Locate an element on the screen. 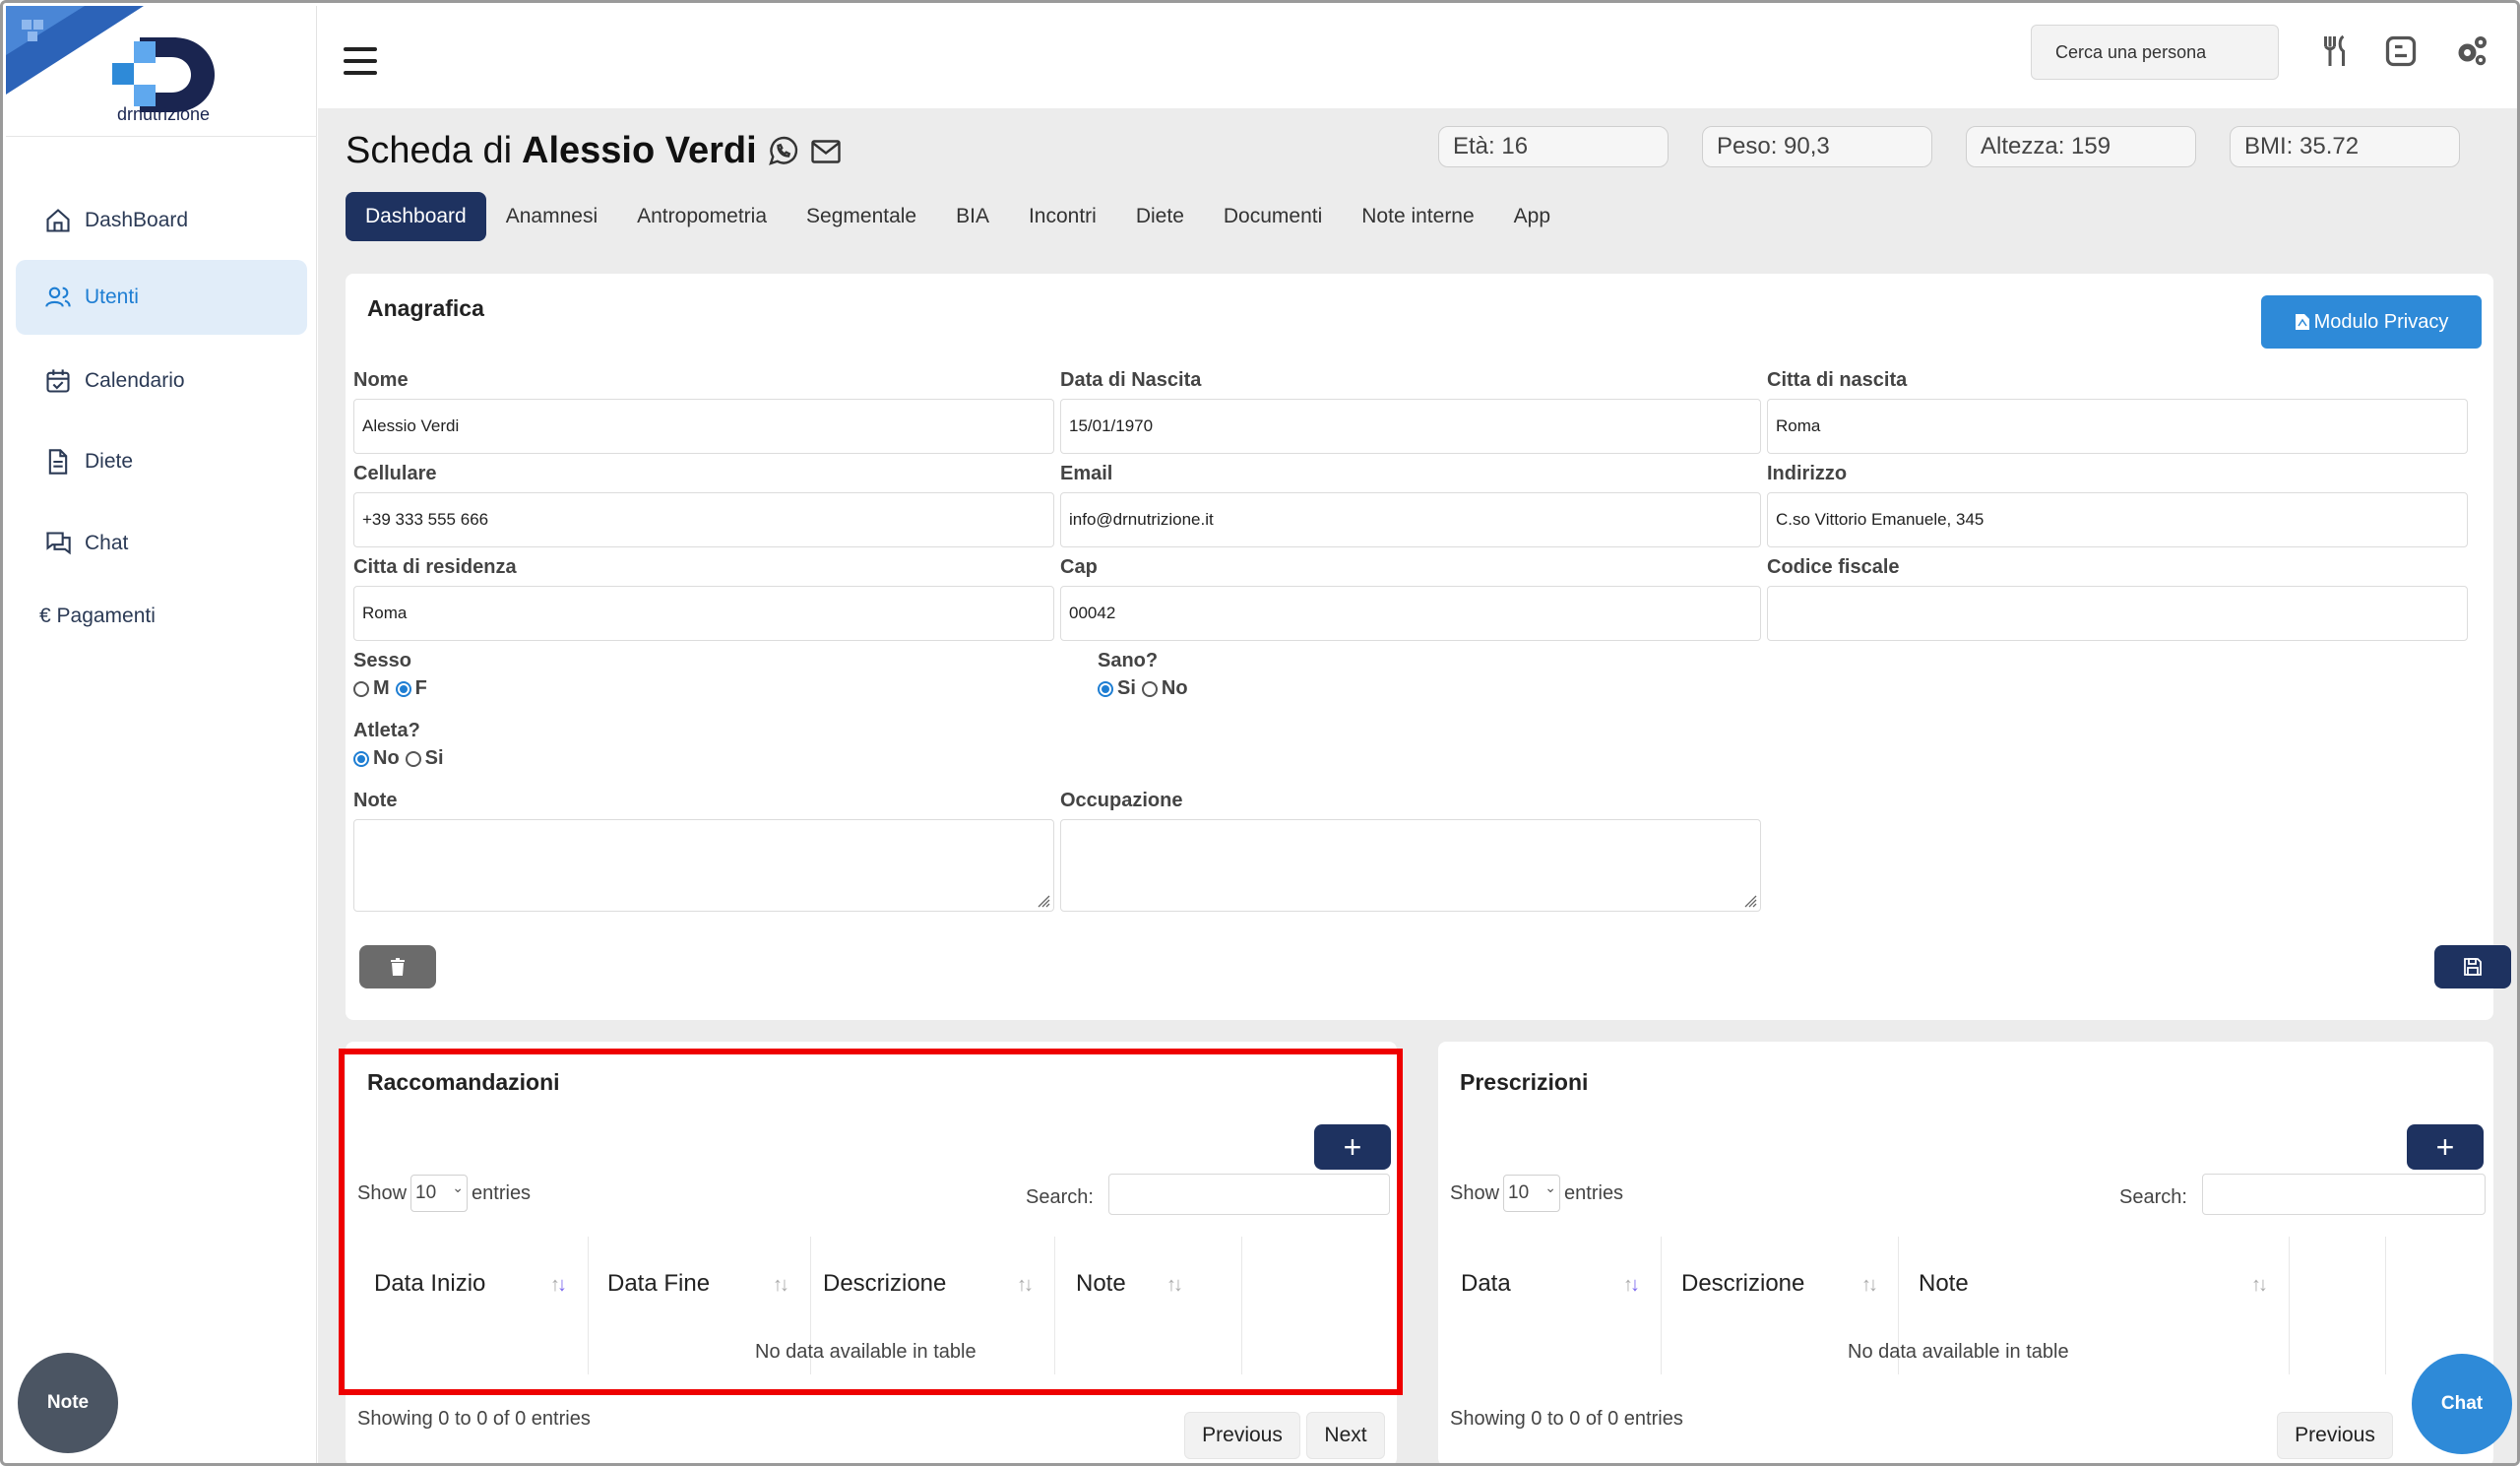 The image size is (2520, 1466). entries-length: Show 10 entries is located at coordinates (1536, 1194).